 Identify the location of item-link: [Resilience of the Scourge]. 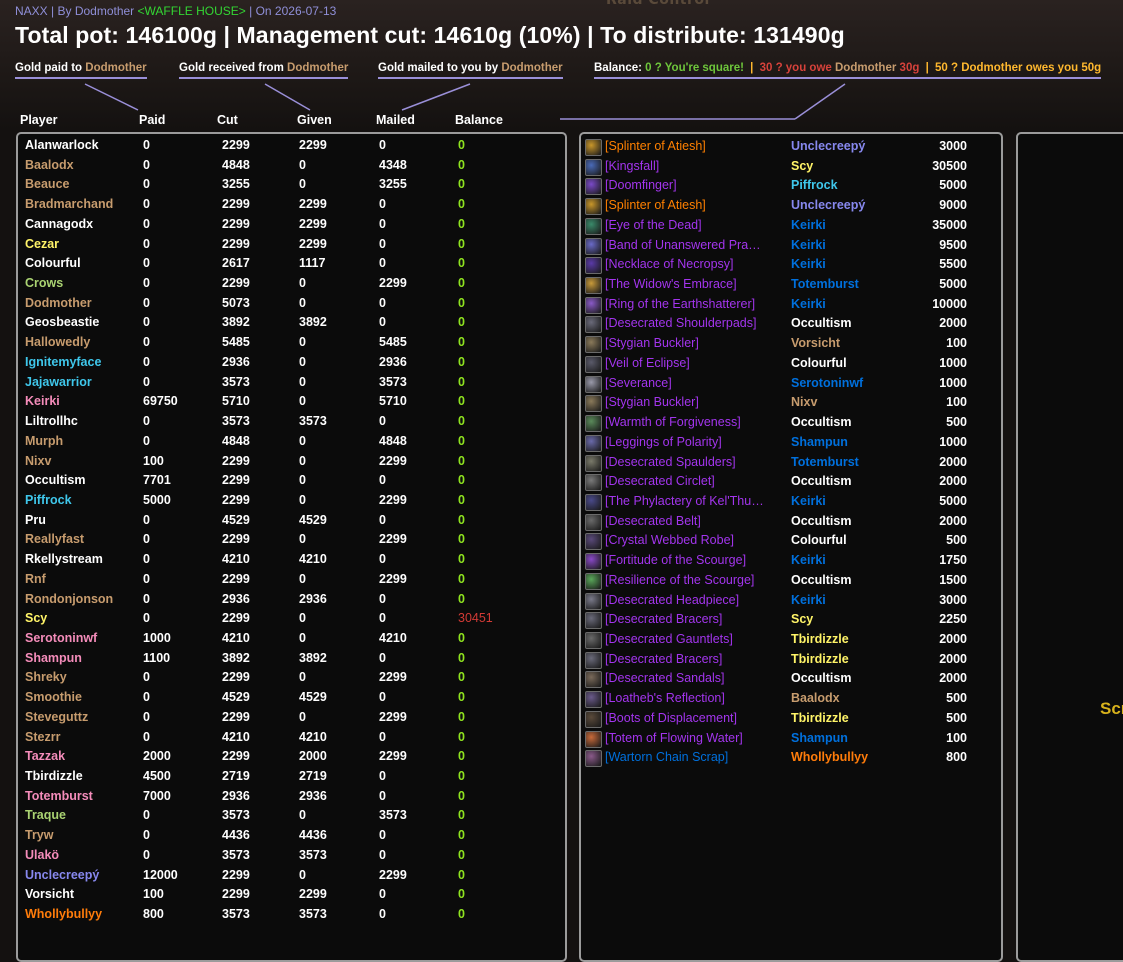
(694, 580).